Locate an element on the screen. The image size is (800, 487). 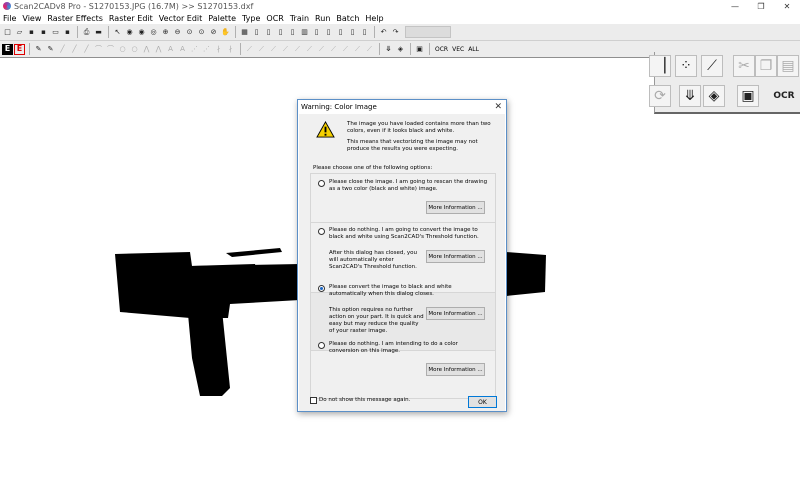
zoom-in-icon: ⊕ is located at coordinates (165, 32).